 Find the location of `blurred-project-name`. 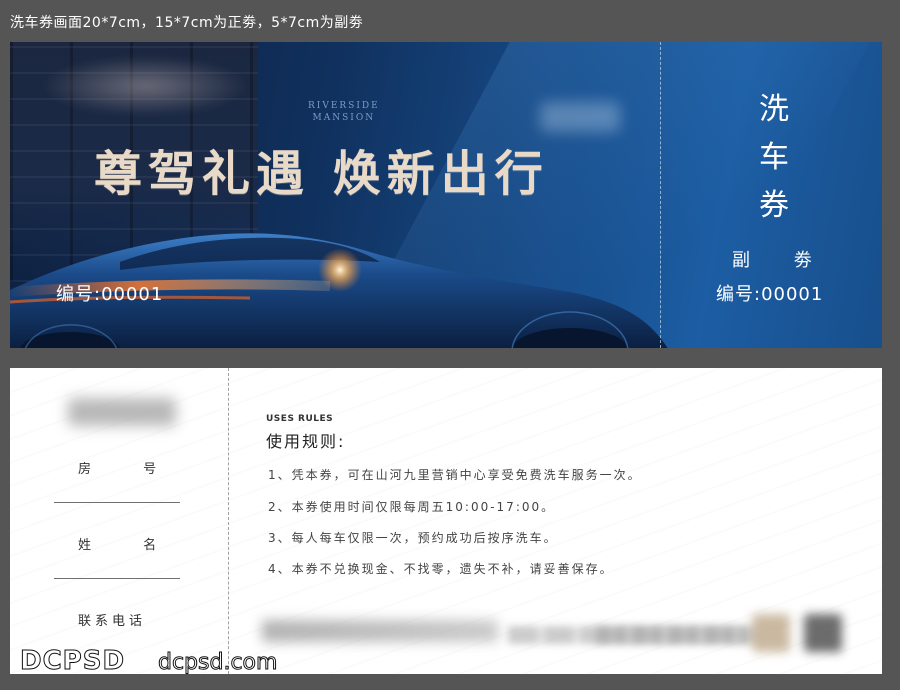

blurred-project-name is located at coordinates (380, 631).